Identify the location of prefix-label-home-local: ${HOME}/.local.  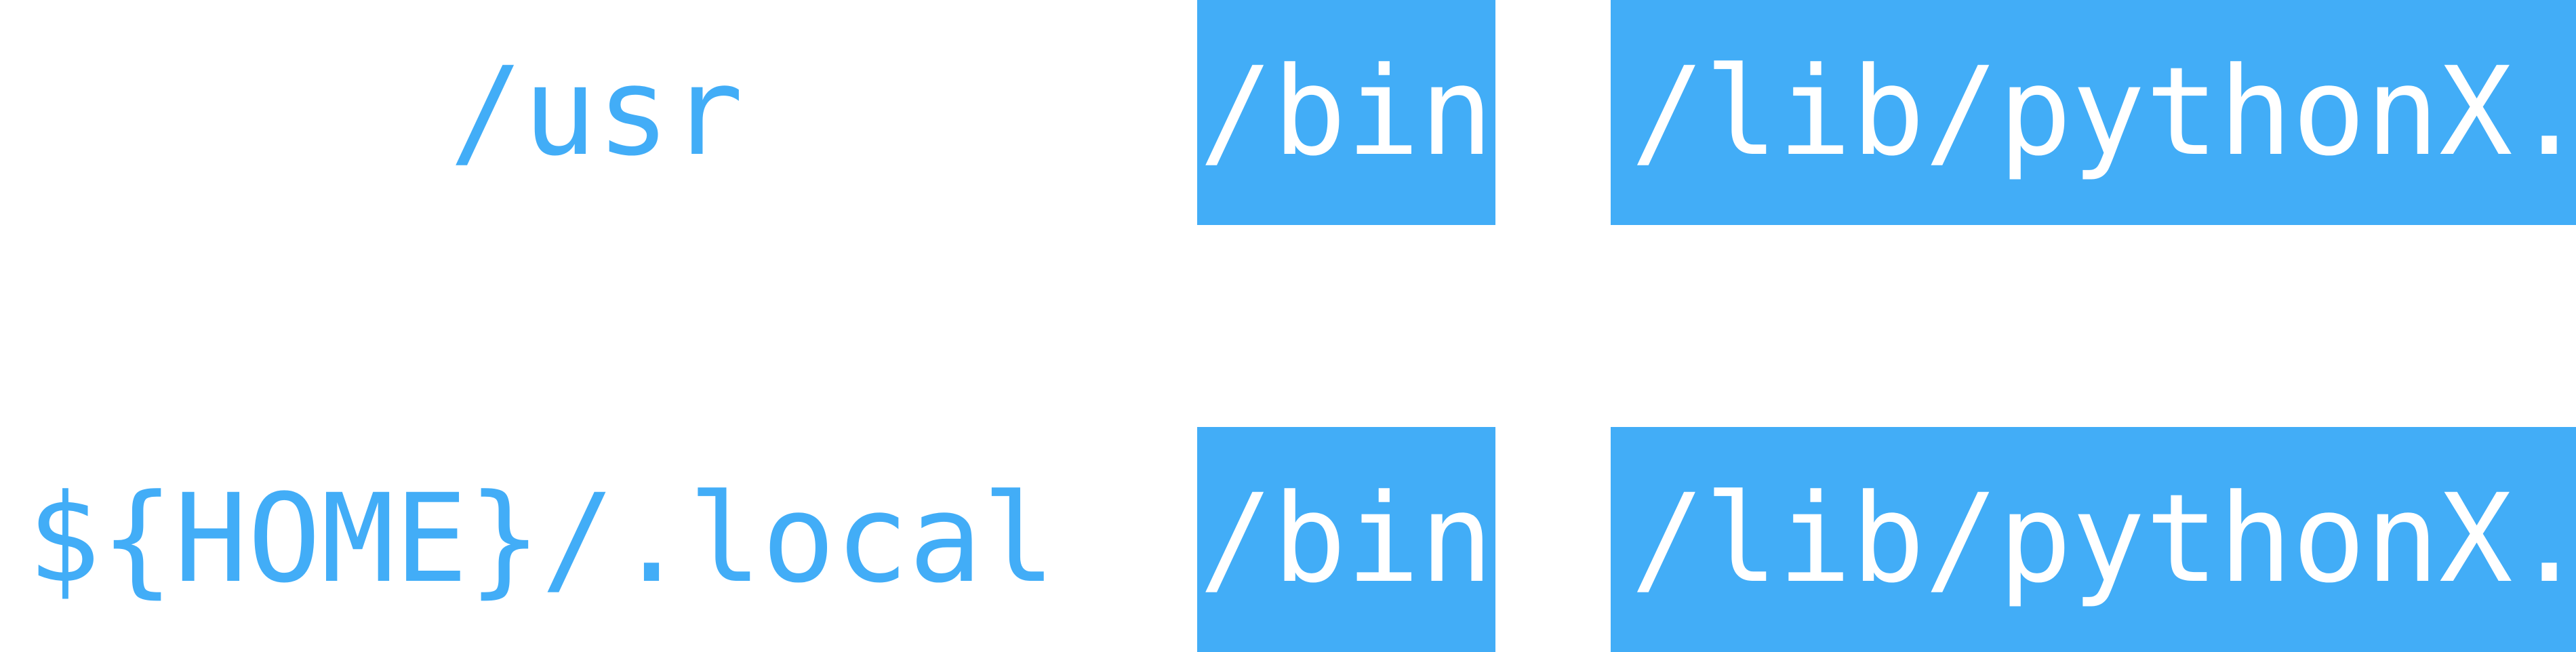
(541, 539).